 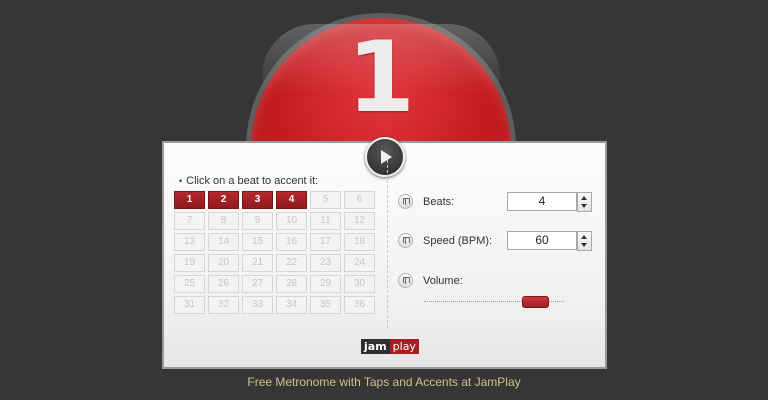 What do you see at coordinates (359, 242) in the screenshot?
I see `beat-cell: 18` at bounding box center [359, 242].